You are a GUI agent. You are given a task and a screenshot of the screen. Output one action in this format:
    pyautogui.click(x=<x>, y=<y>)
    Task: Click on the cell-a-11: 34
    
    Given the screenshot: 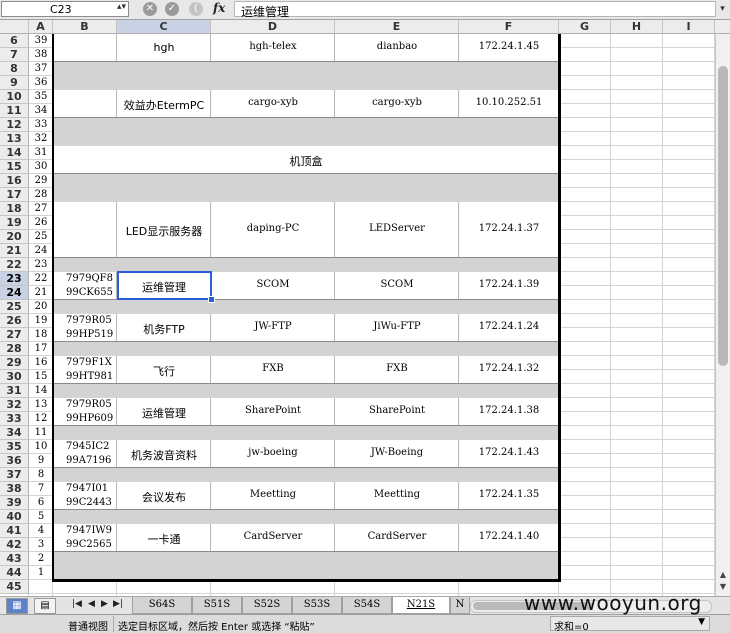 What is the action you would take?
    pyautogui.click(x=41, y=110)
    